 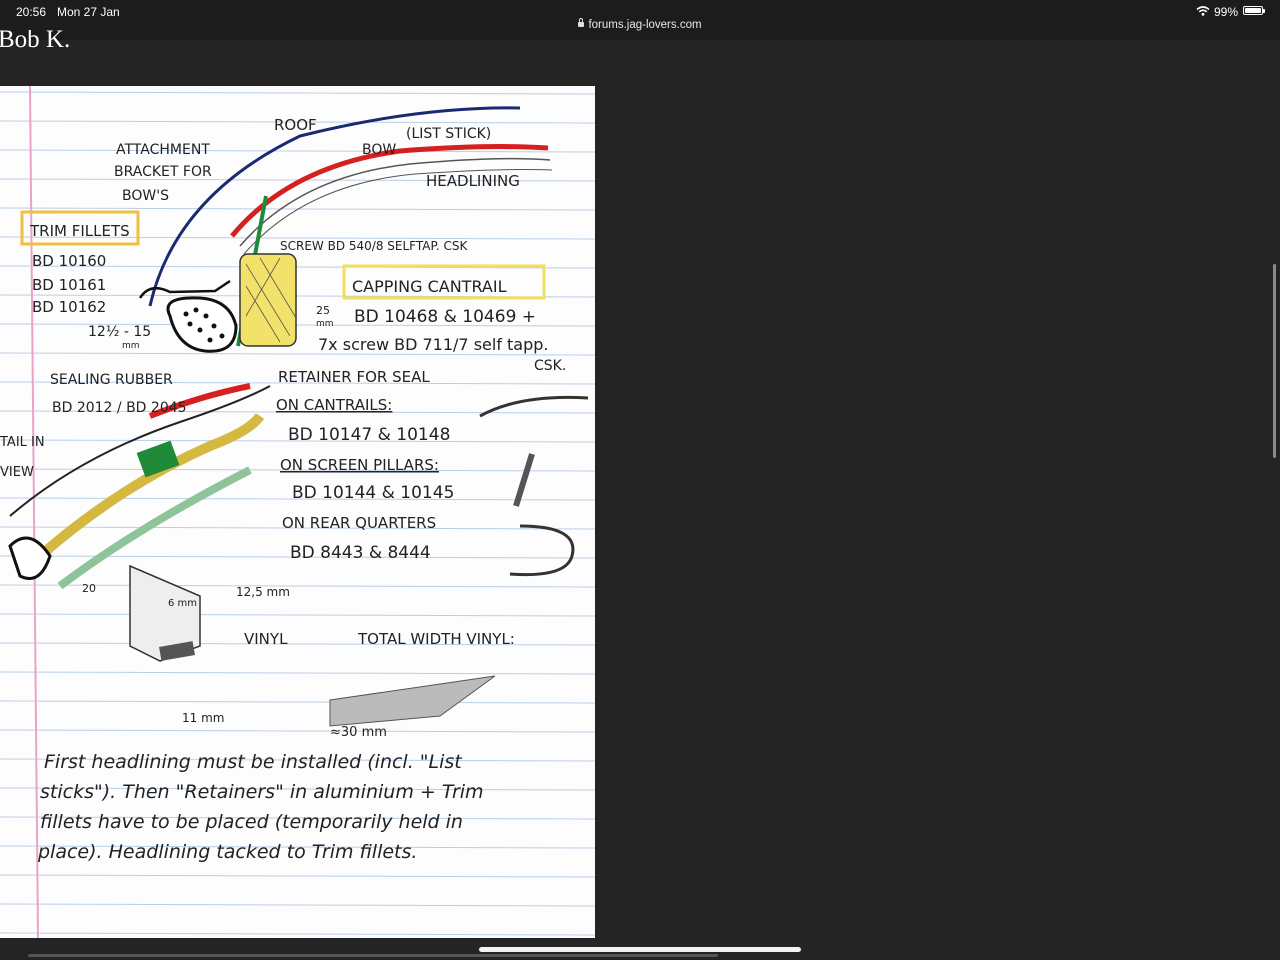 I want to click on label-csk: CSK., so click(x=550, y=366).